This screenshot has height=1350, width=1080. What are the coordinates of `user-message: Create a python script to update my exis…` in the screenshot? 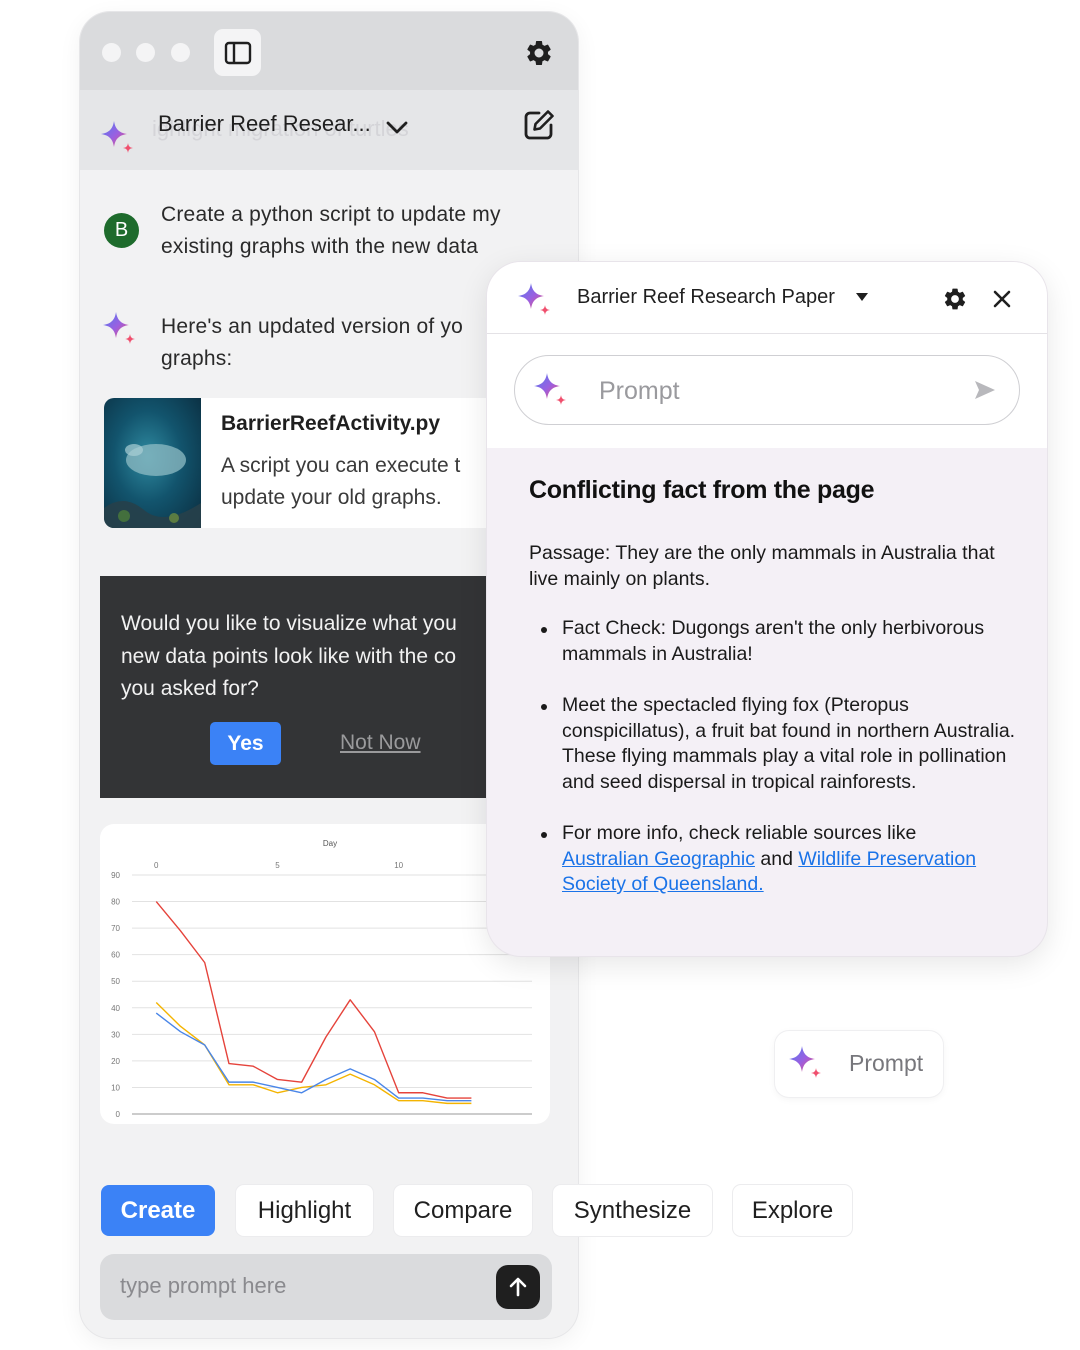 It's located at (331, 231).